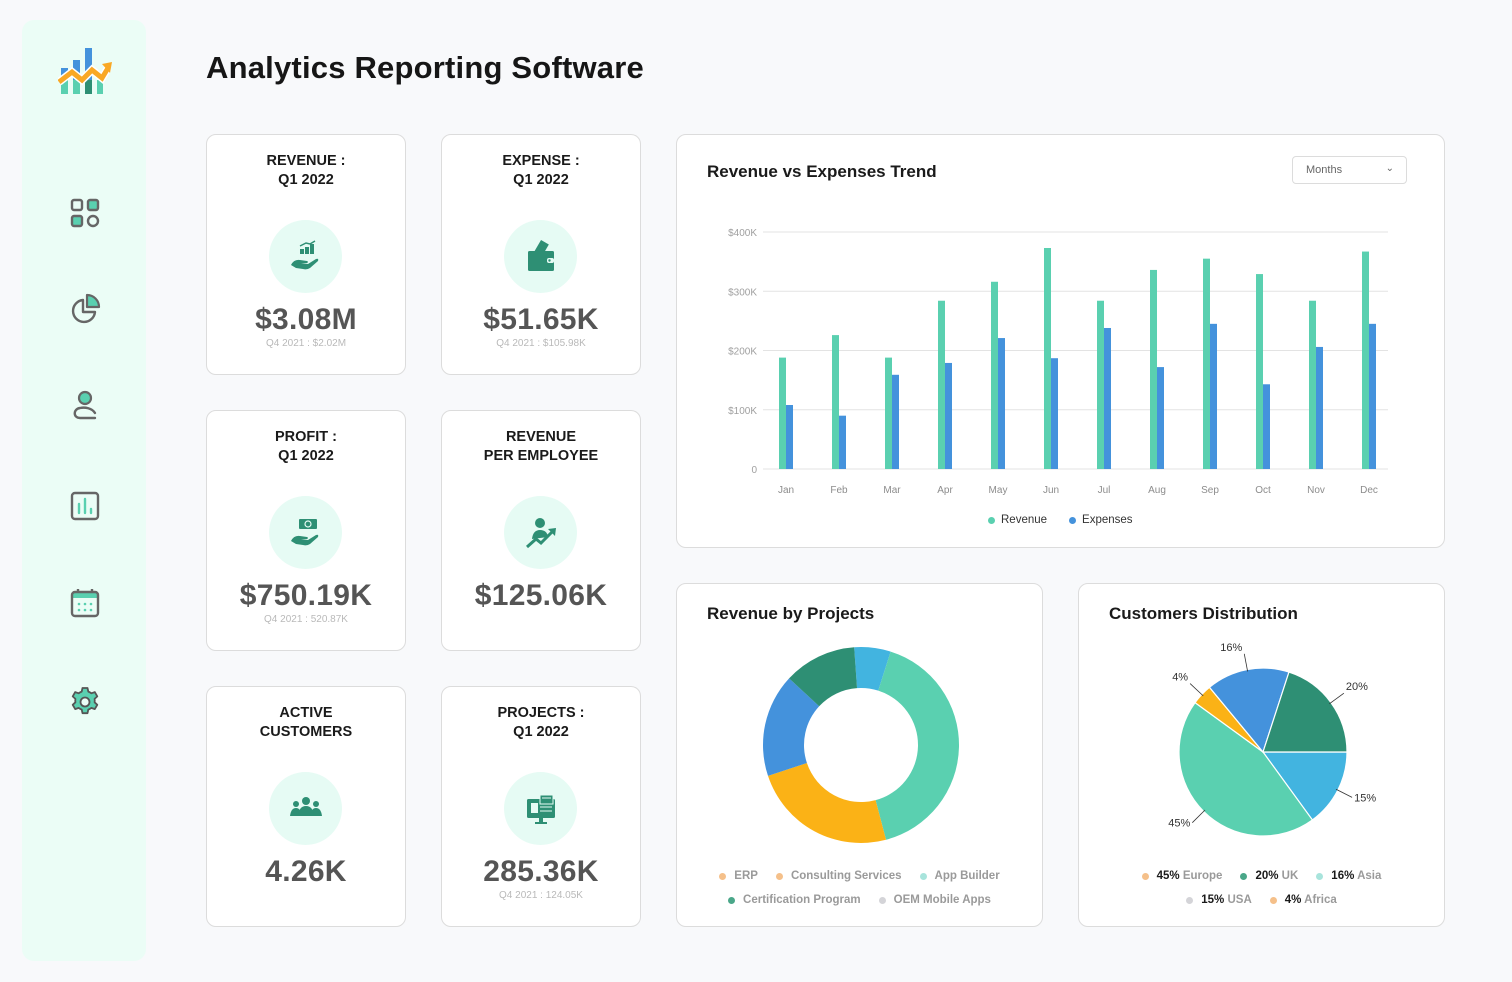 This screenshot has height=982, width=1512. I want to click on kpi-value: 4.26K, so click(306, 871).